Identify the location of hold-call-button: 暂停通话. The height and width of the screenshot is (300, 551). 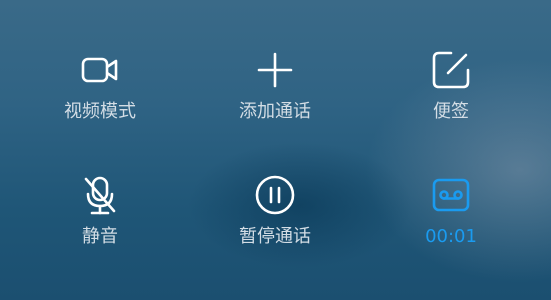
(275, 230).